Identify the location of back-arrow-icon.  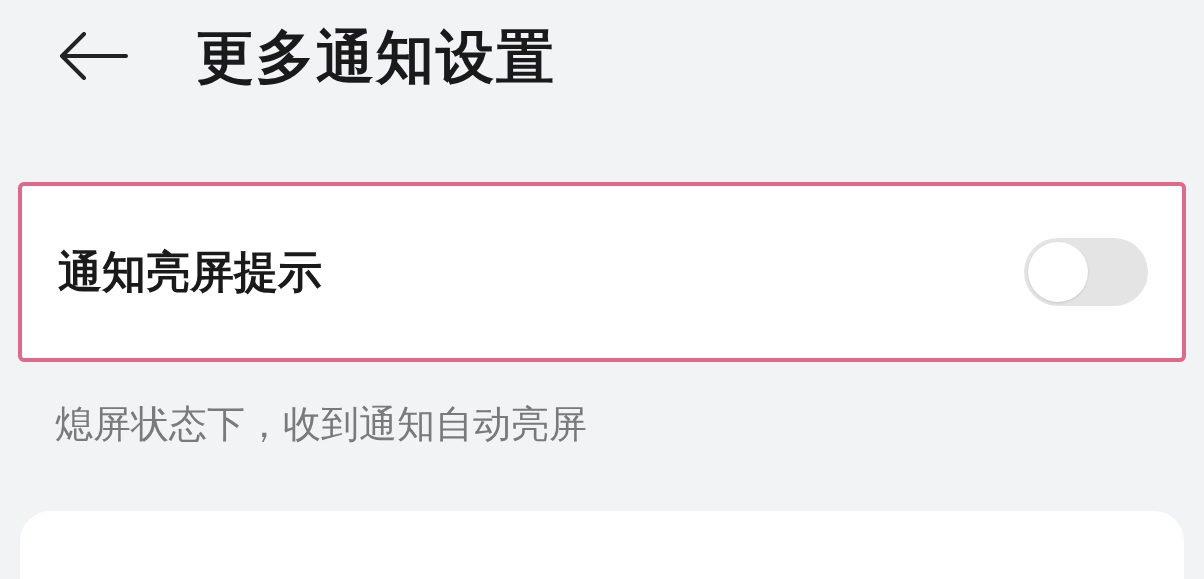
(93, 56).